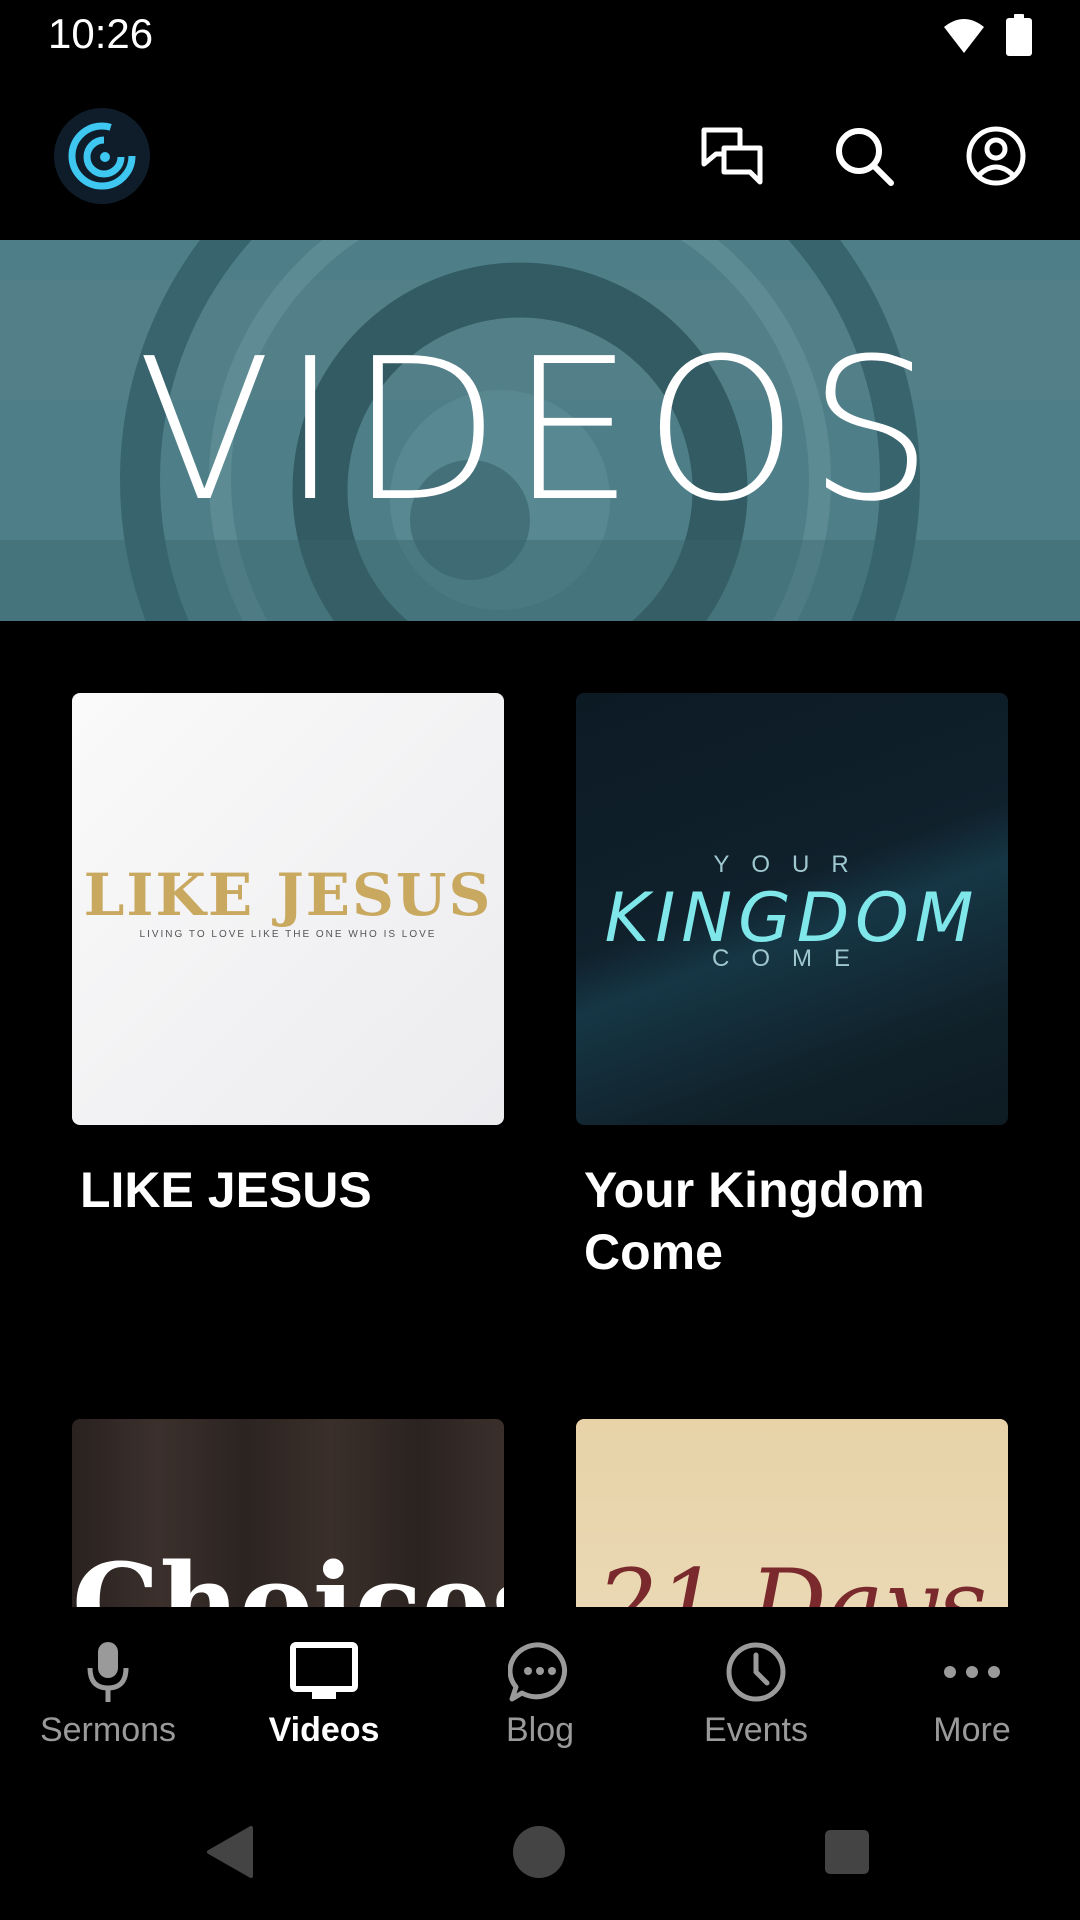  Describe the element at coordinates (288, 934) in the screenshot. I see `thumbnail-subtitle: LIVING TO LOVE LIKE THE ONE WHO IS LOVE` at that location.